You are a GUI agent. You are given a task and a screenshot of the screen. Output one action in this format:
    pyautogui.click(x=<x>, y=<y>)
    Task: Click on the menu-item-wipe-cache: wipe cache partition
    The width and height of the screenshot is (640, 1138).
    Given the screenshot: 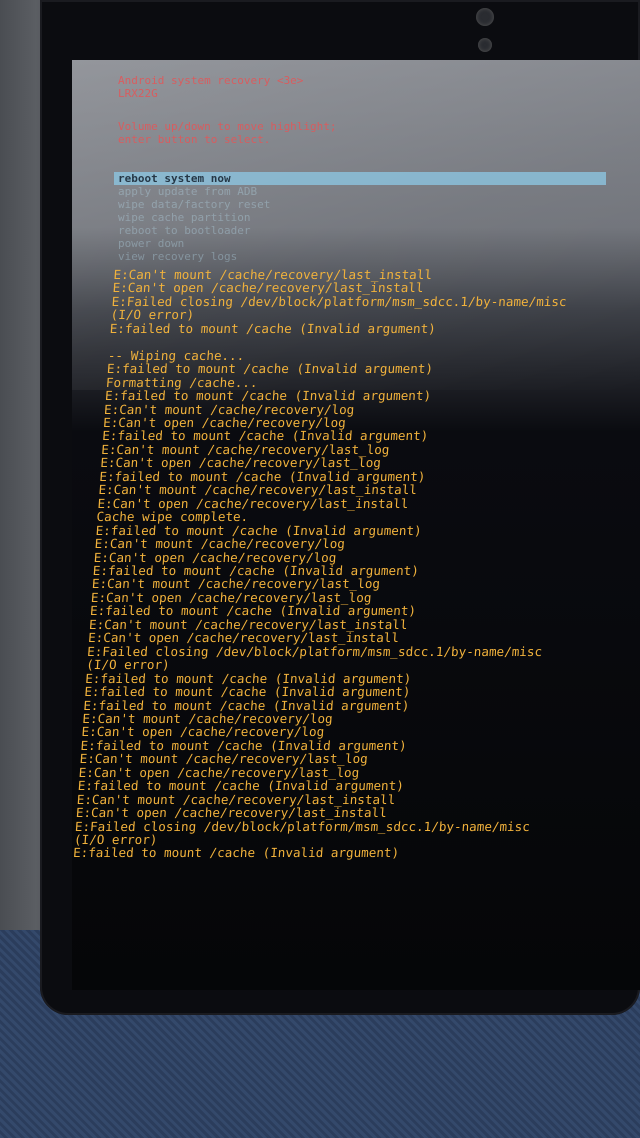 What is the action you would take?
    pyautogui.click(x=184, y=217)
    